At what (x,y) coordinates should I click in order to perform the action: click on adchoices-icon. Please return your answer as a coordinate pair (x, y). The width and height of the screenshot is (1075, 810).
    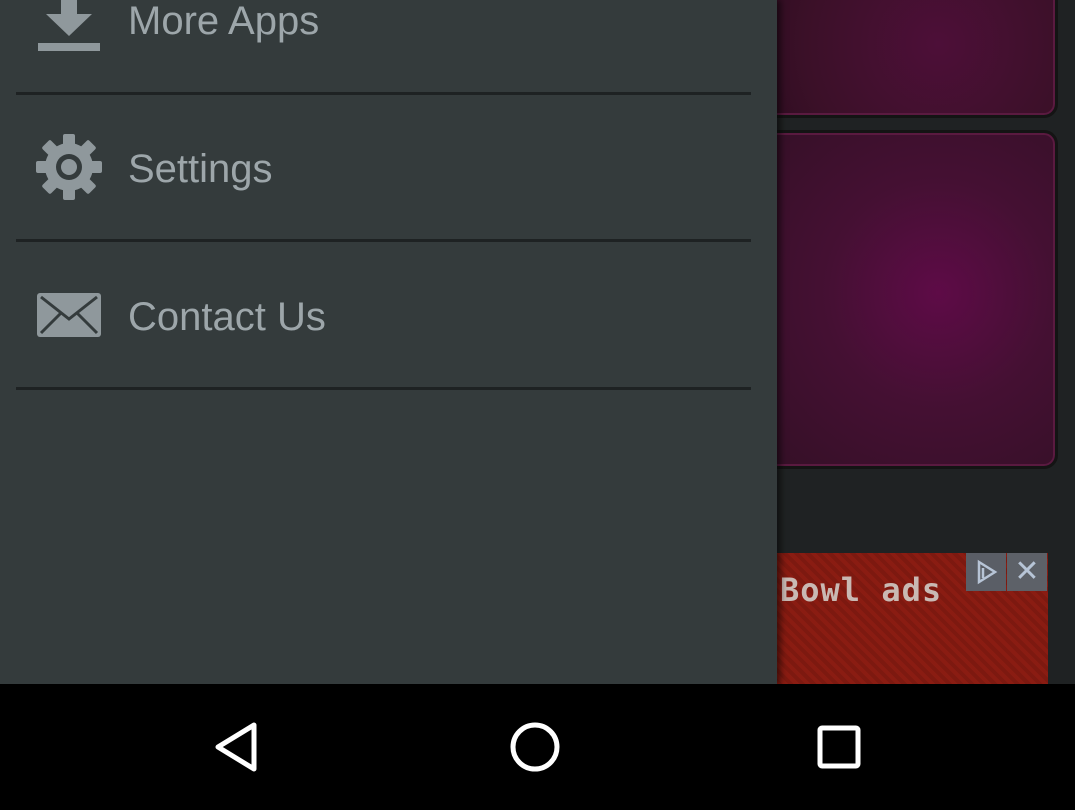
    Looking at the image, I should click on (986, 572).